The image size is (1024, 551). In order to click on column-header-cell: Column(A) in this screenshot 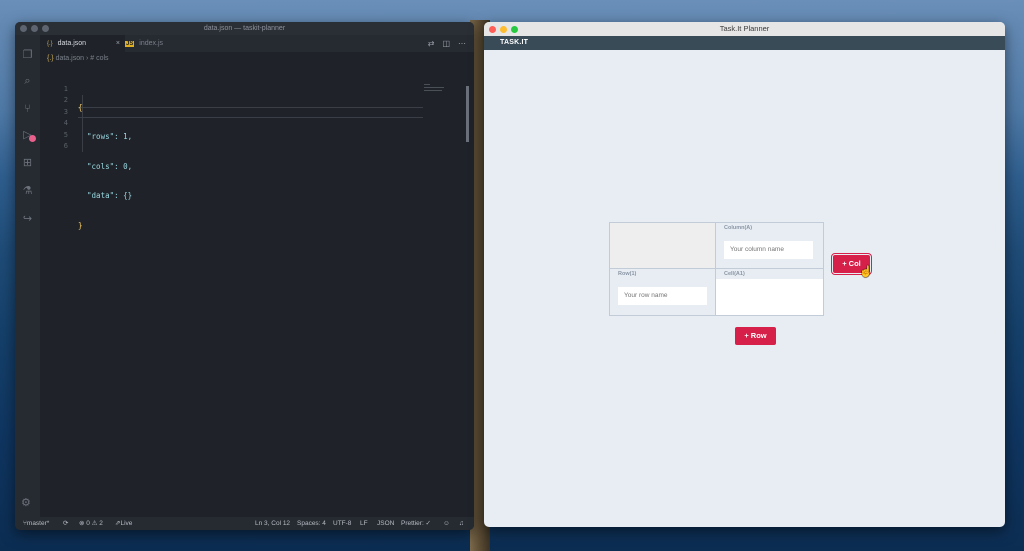, I will do `click(769, 246)`.